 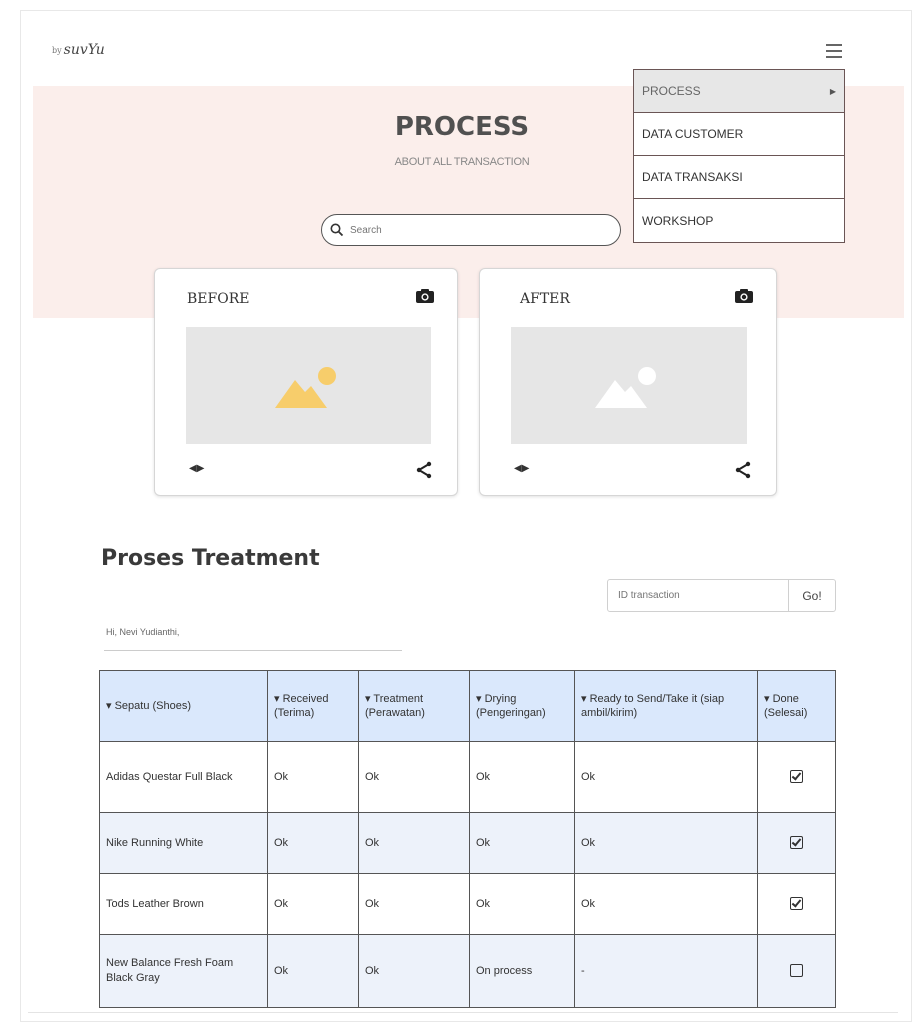 I want to click on menu-item-process: PROCESS ▶, so click(x=739, y=91).